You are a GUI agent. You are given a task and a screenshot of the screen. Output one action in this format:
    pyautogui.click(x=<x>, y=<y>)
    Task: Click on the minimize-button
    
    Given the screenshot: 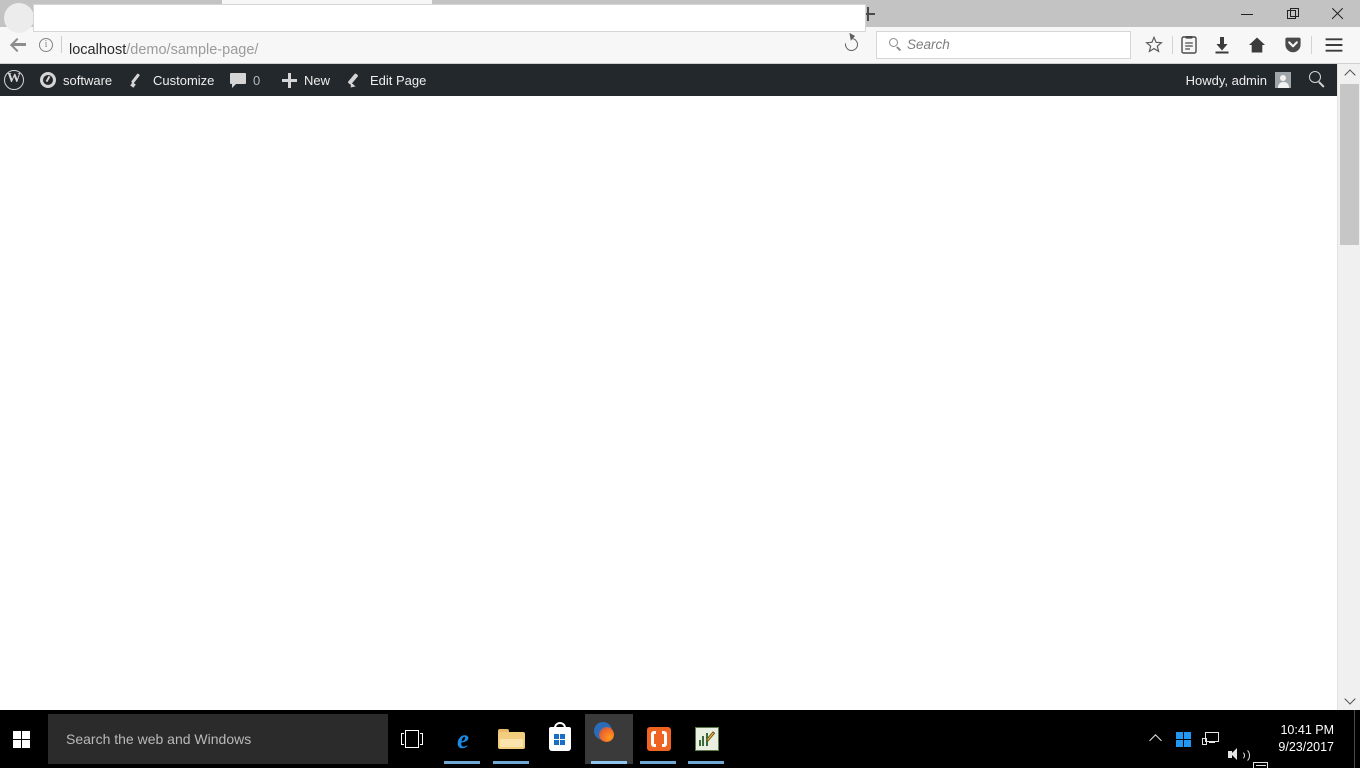 What is the action you would take?
    pyautogui.click(x=1247, y=13)
    